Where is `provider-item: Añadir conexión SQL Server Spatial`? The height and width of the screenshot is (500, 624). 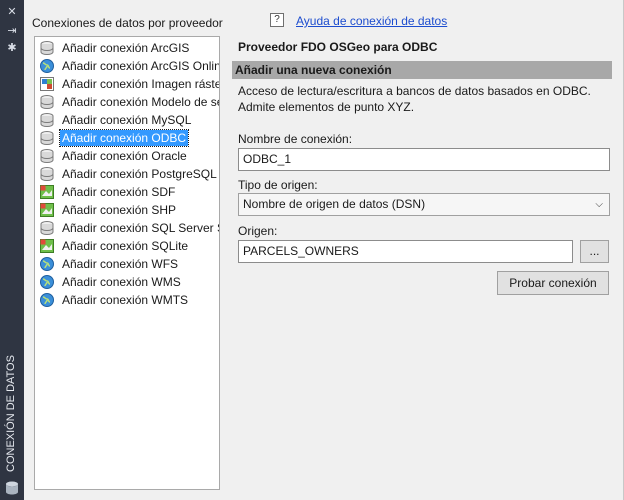 provider-item: Añadir conexión SQL Server Spatial is located at coordinates (127, 228).